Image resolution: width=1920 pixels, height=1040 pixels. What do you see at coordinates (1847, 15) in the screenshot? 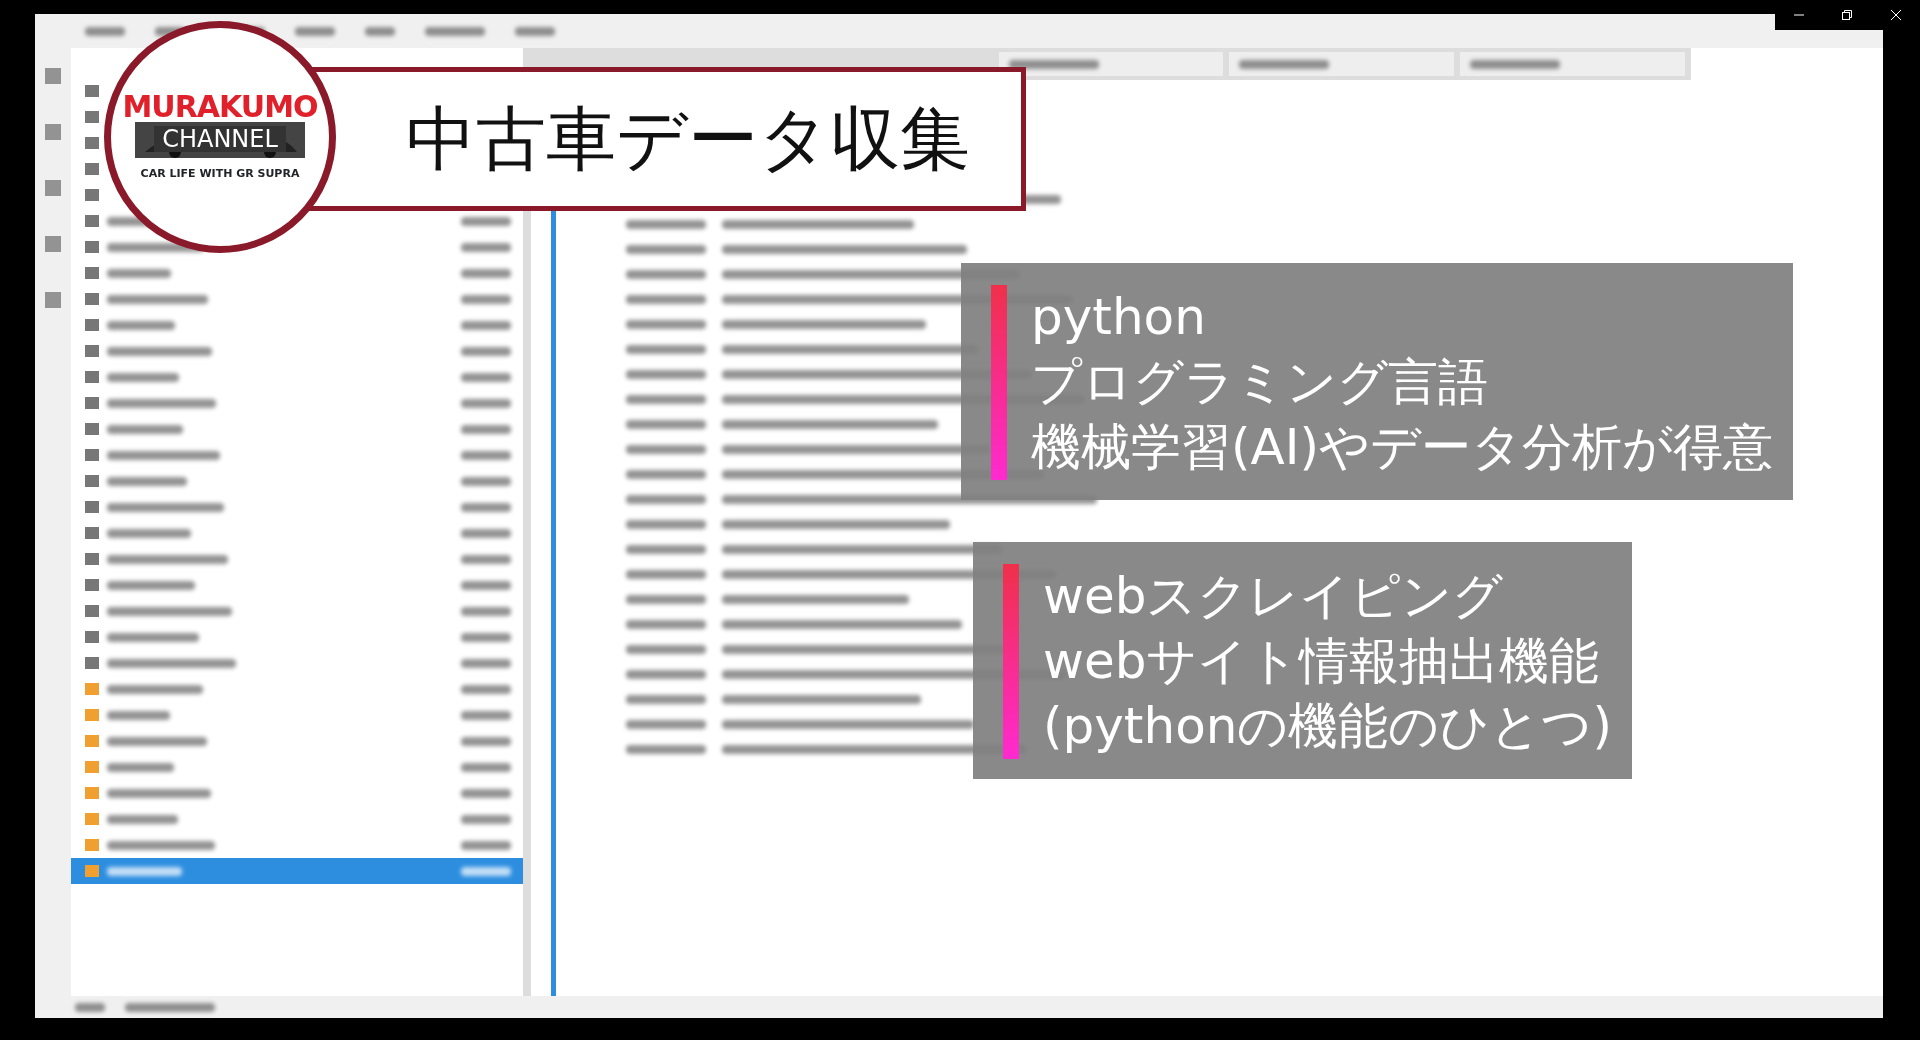
I see `restore-icon` at bounding box center [1847, 15].